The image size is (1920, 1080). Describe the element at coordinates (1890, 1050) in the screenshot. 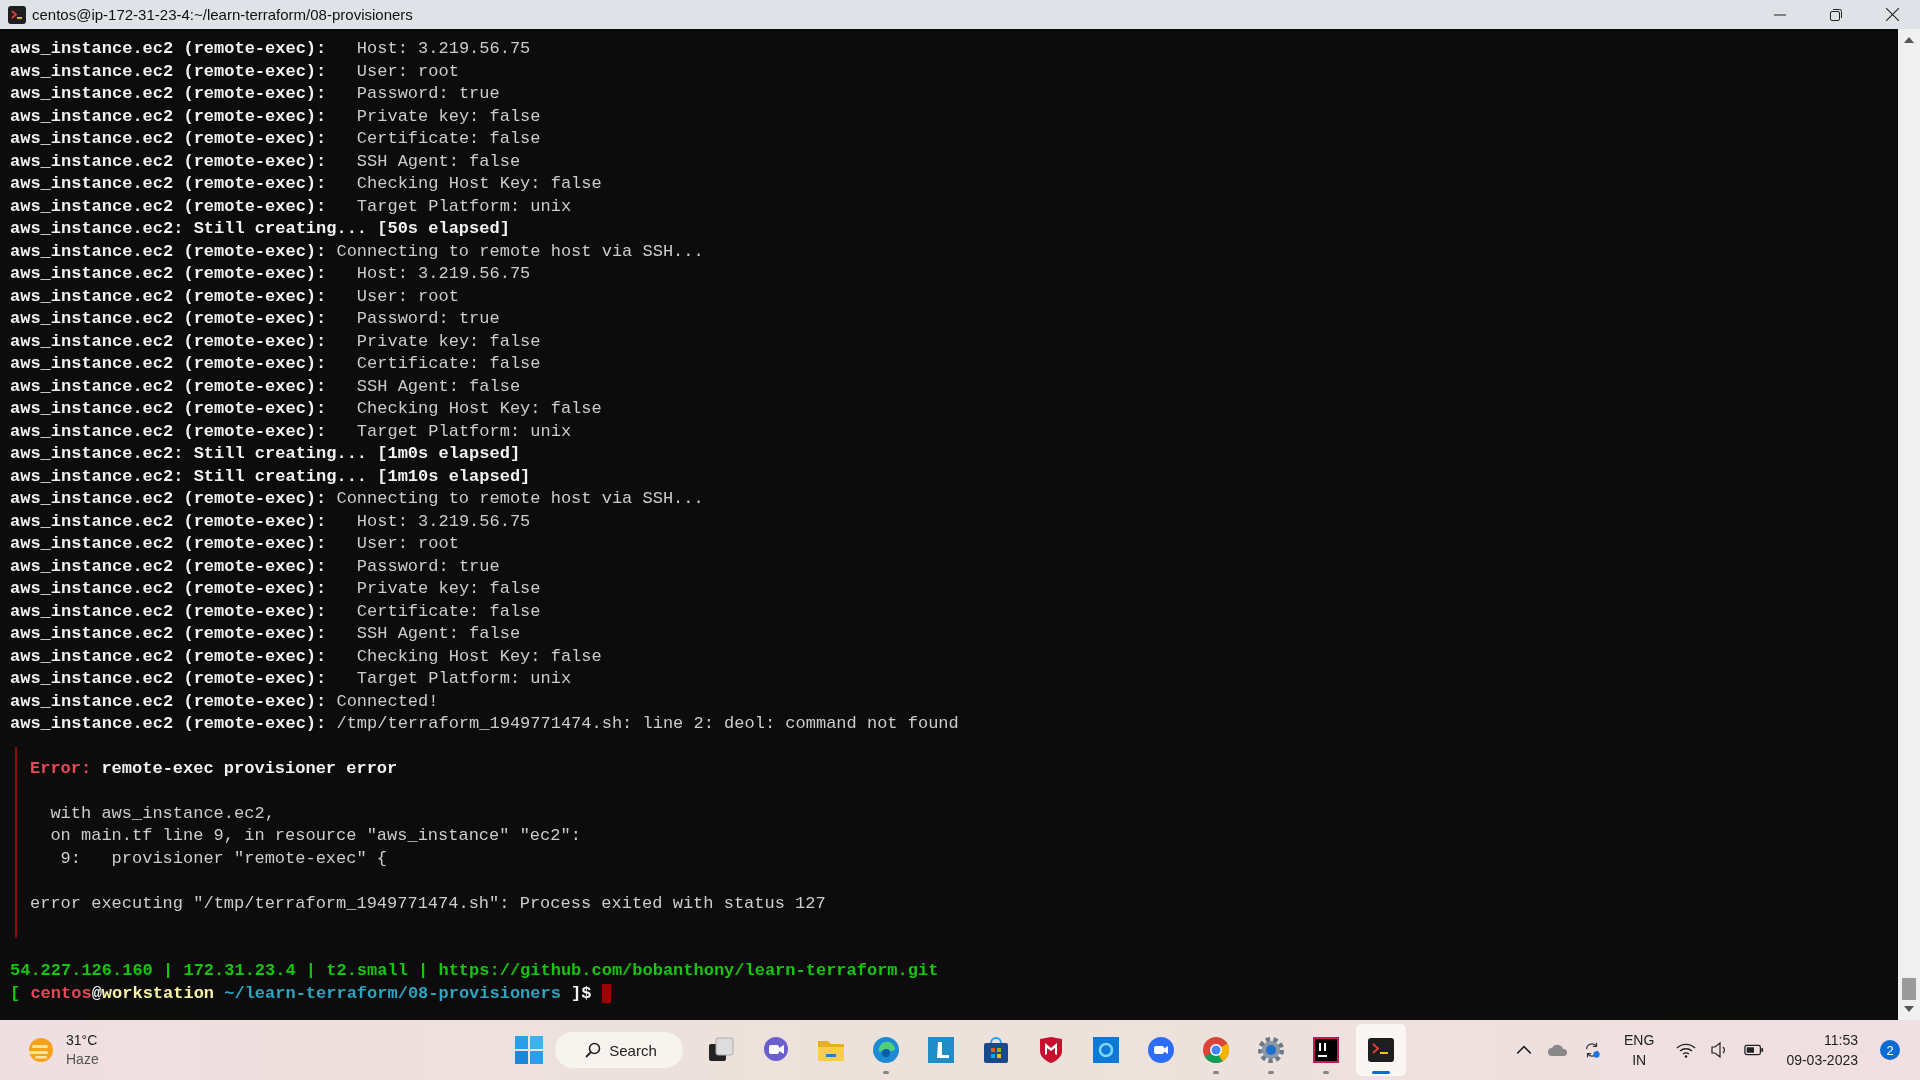

I see `notification-badge: 2` at that location.